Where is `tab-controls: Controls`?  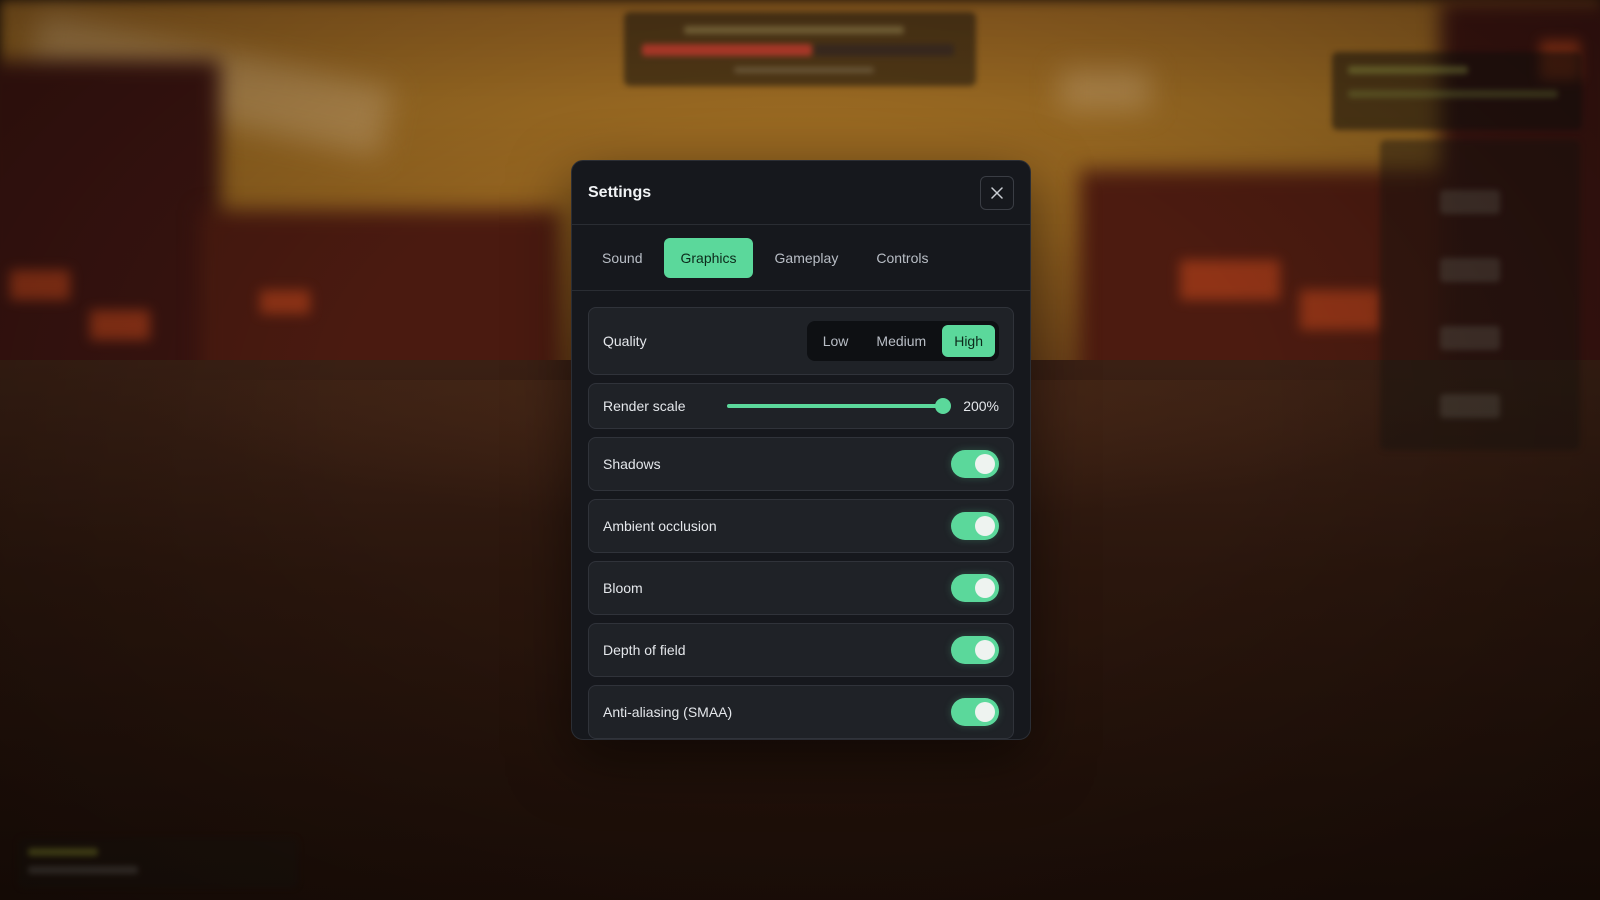
tab-controls: Controls is located at coordinates (902, 258).